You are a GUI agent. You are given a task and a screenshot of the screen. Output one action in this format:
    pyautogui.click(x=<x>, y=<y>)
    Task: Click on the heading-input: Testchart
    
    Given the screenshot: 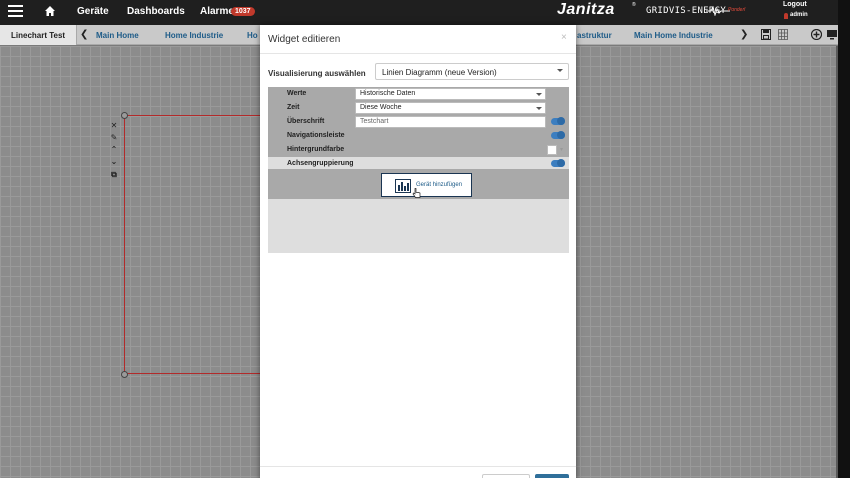 What is the action you would take?
    pyautogui.click(x=450, y=122)
    